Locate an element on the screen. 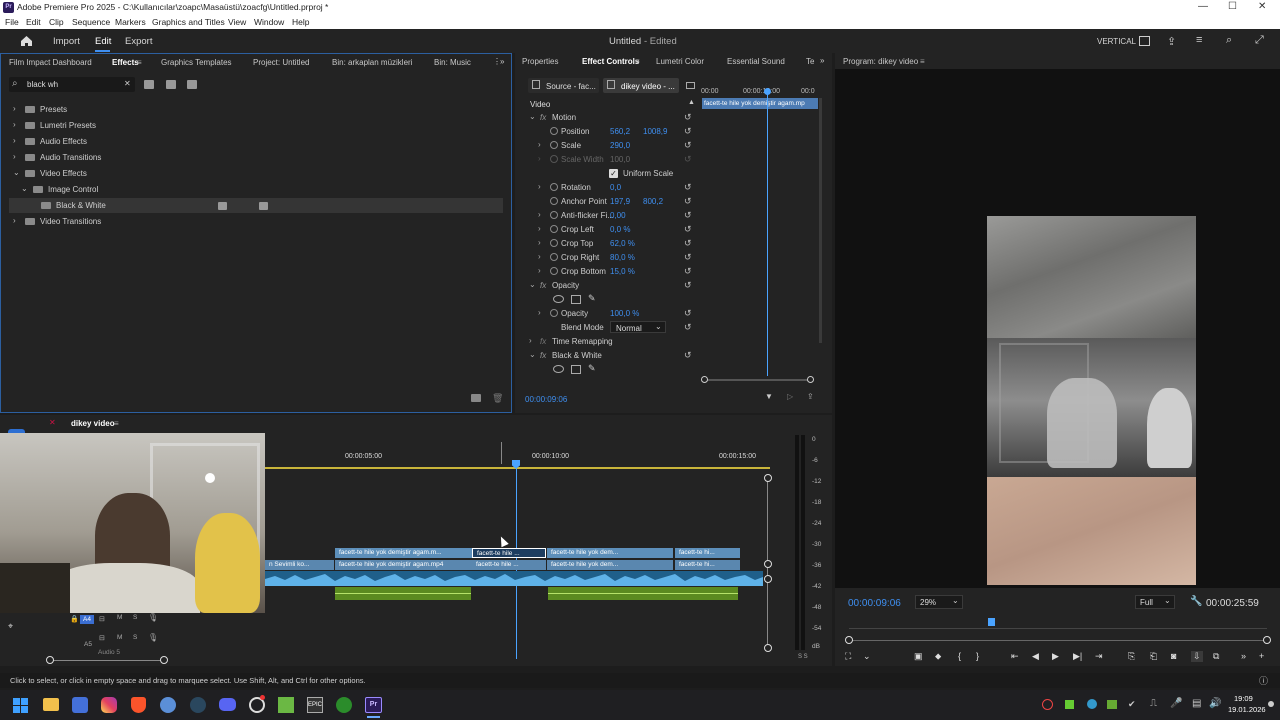 The height and width of the screenshot is (720, 1280). collapse-up-icon: ▲ is located at coordinates (691, 102).